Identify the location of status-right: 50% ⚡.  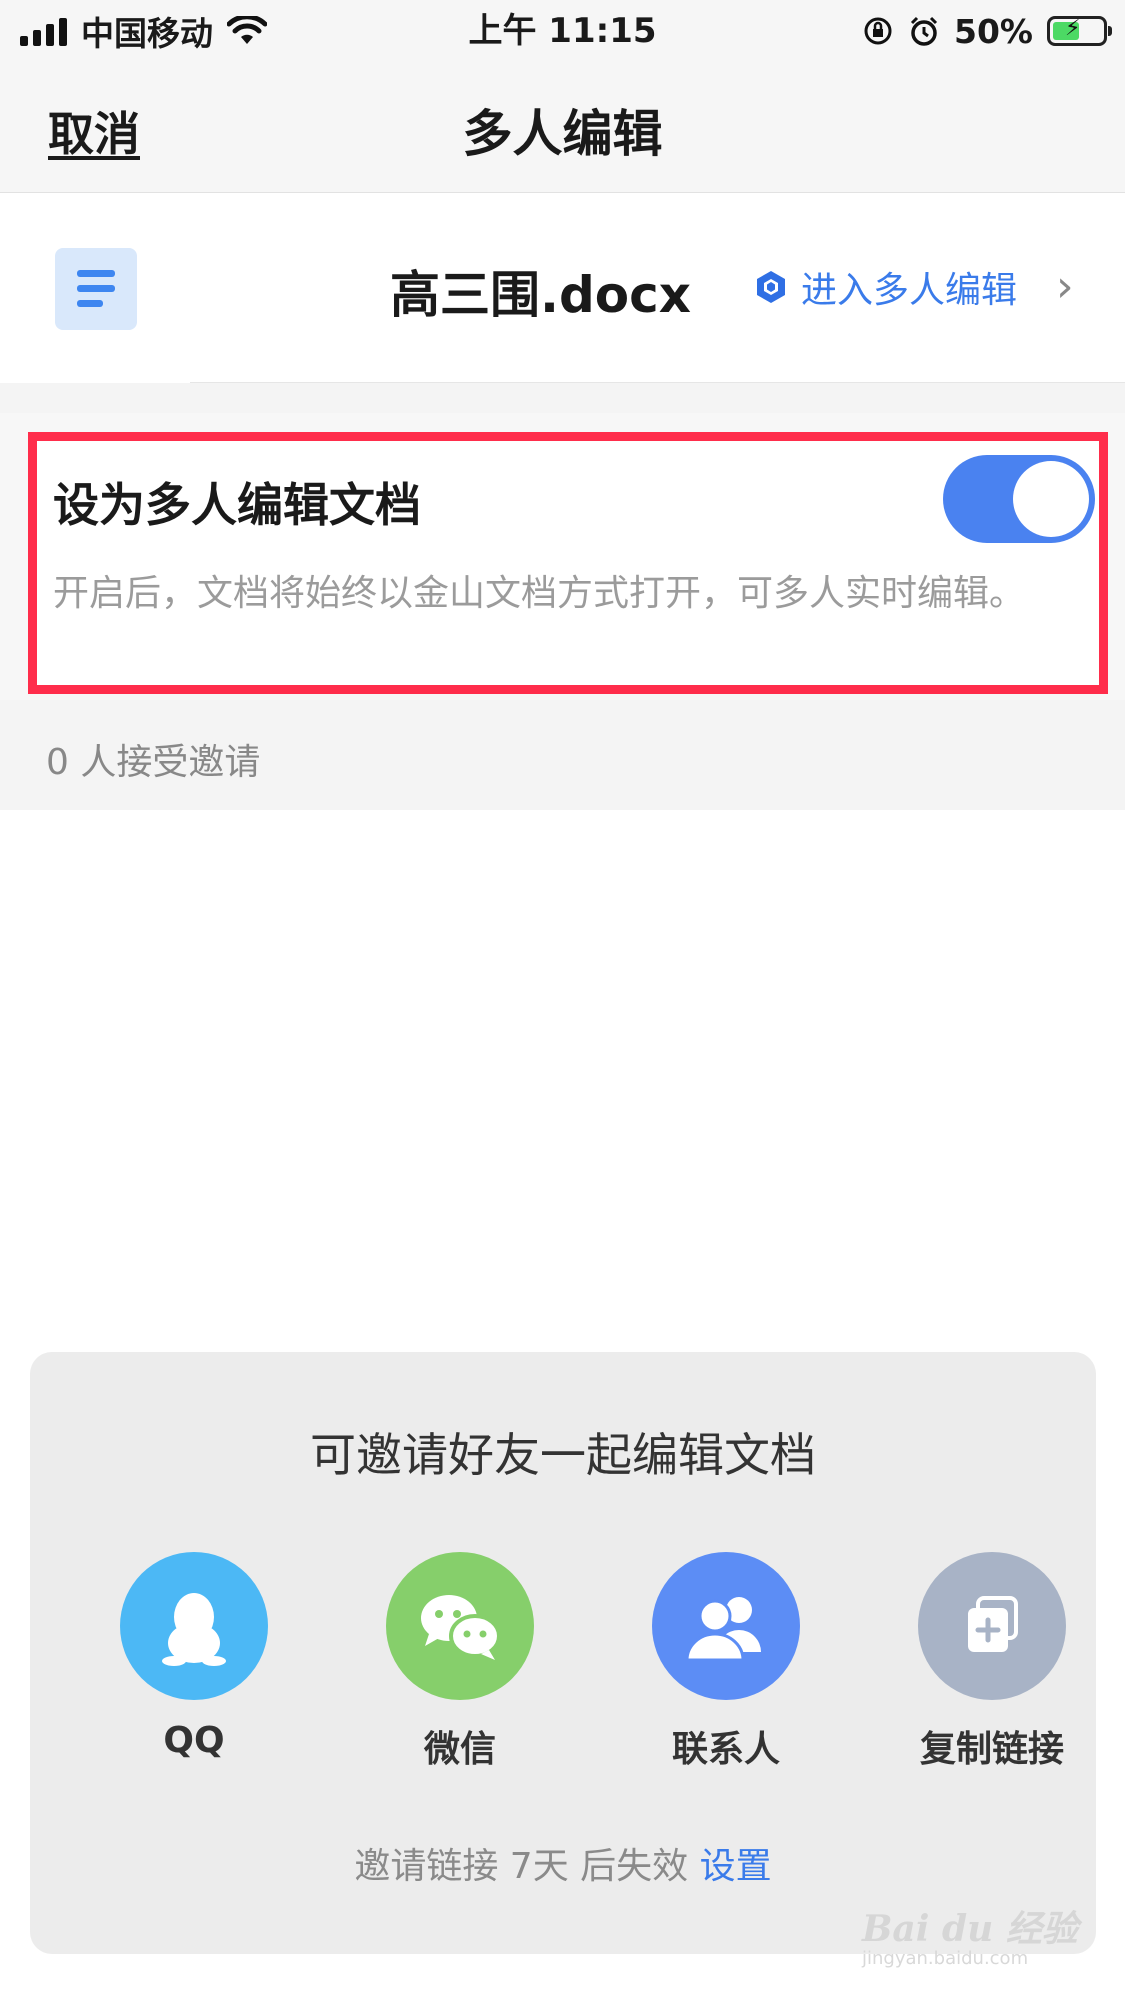
(987, 31).